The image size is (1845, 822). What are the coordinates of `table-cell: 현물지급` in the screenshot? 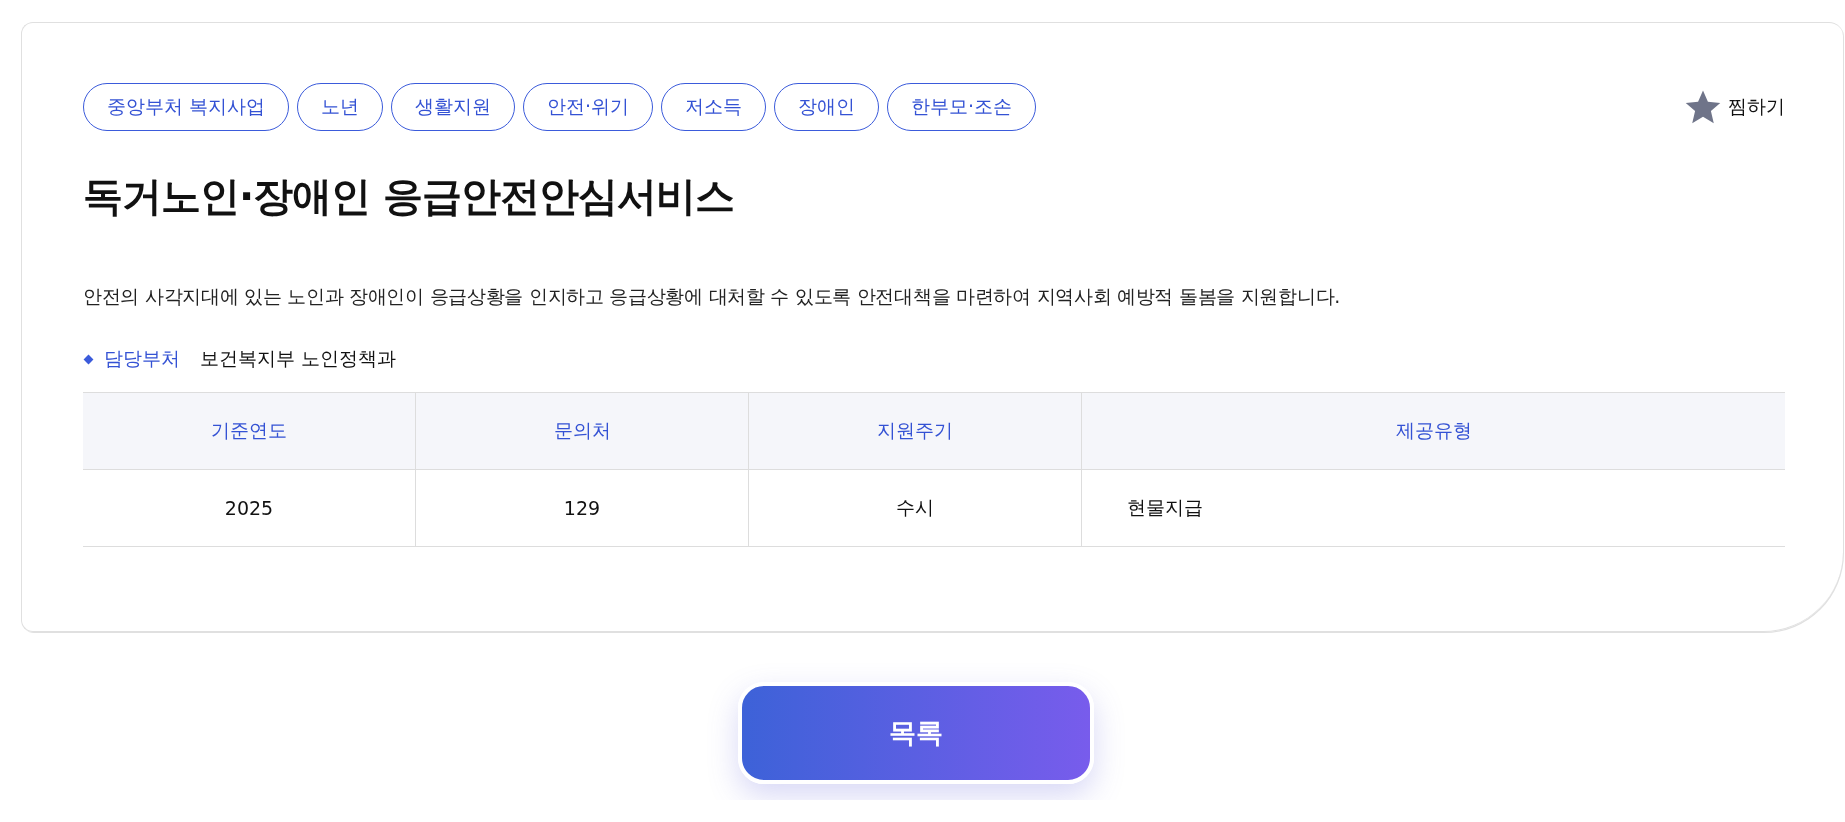 It's located at (1433, 508).